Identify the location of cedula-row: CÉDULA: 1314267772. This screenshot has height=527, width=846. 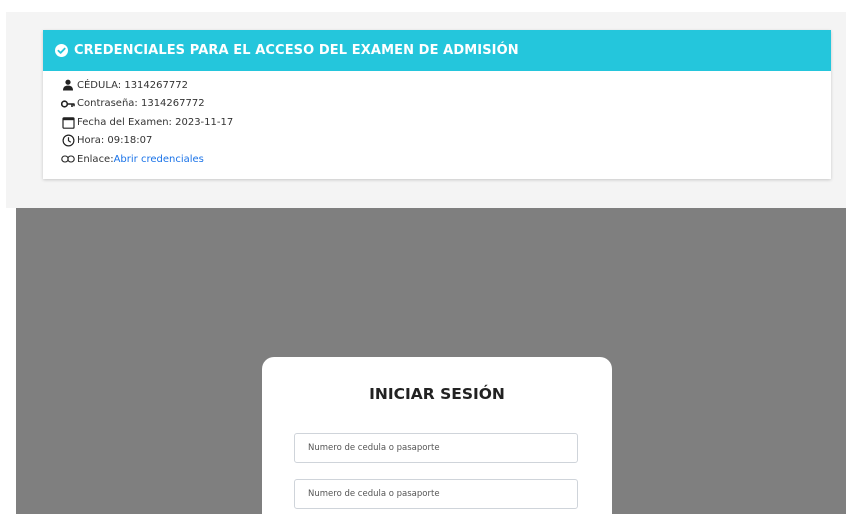
(147, 85).